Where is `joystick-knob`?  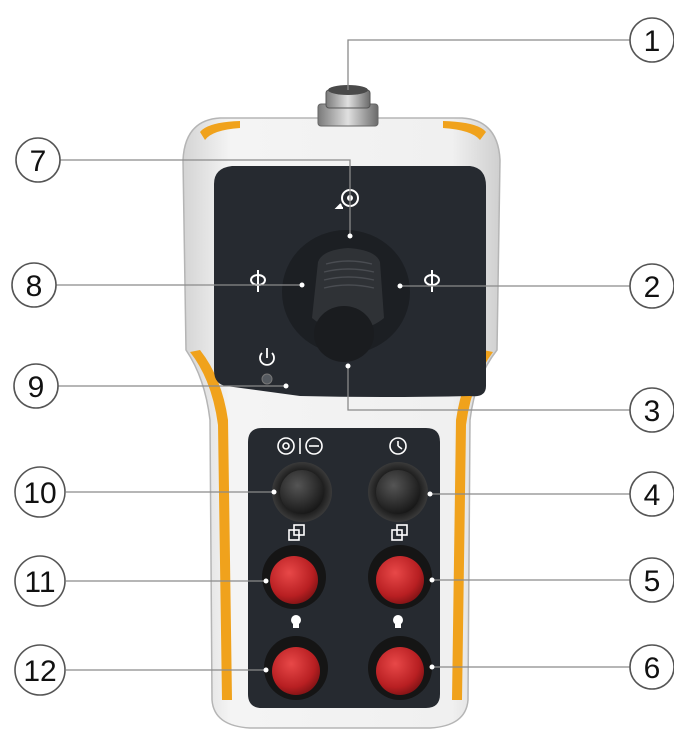 joystick-knob is located at coordinates (344, 334).